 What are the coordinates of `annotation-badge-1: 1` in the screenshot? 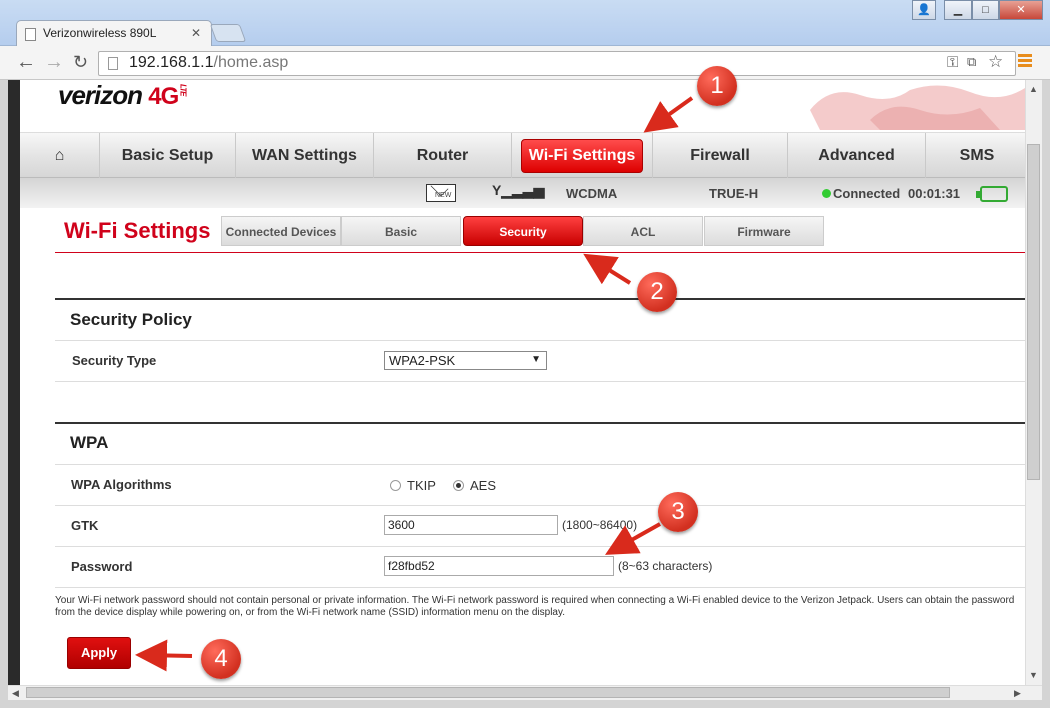 It's located at (717, 86).